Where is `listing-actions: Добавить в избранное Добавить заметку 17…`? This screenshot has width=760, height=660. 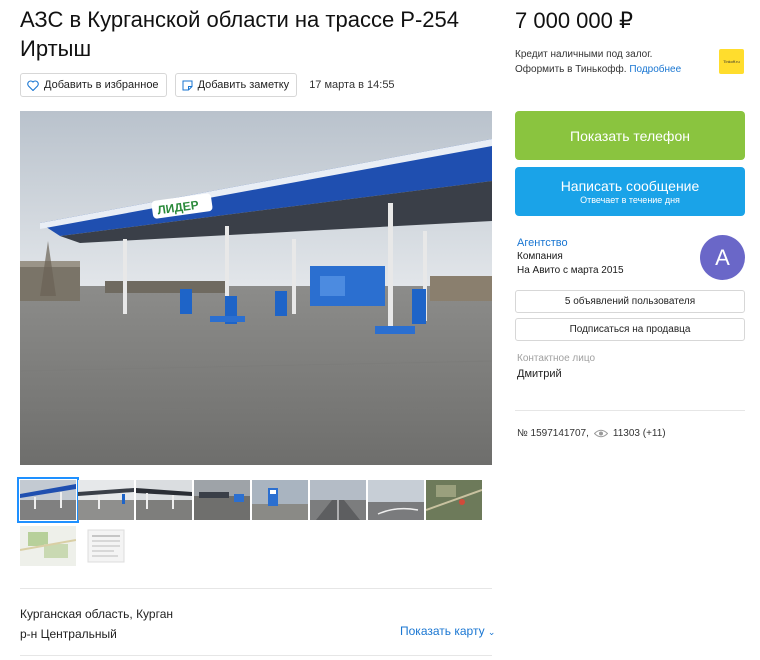 listing-actions: Добавить в избранное Добавить заметку 17… is located at coordinates (207, 85).